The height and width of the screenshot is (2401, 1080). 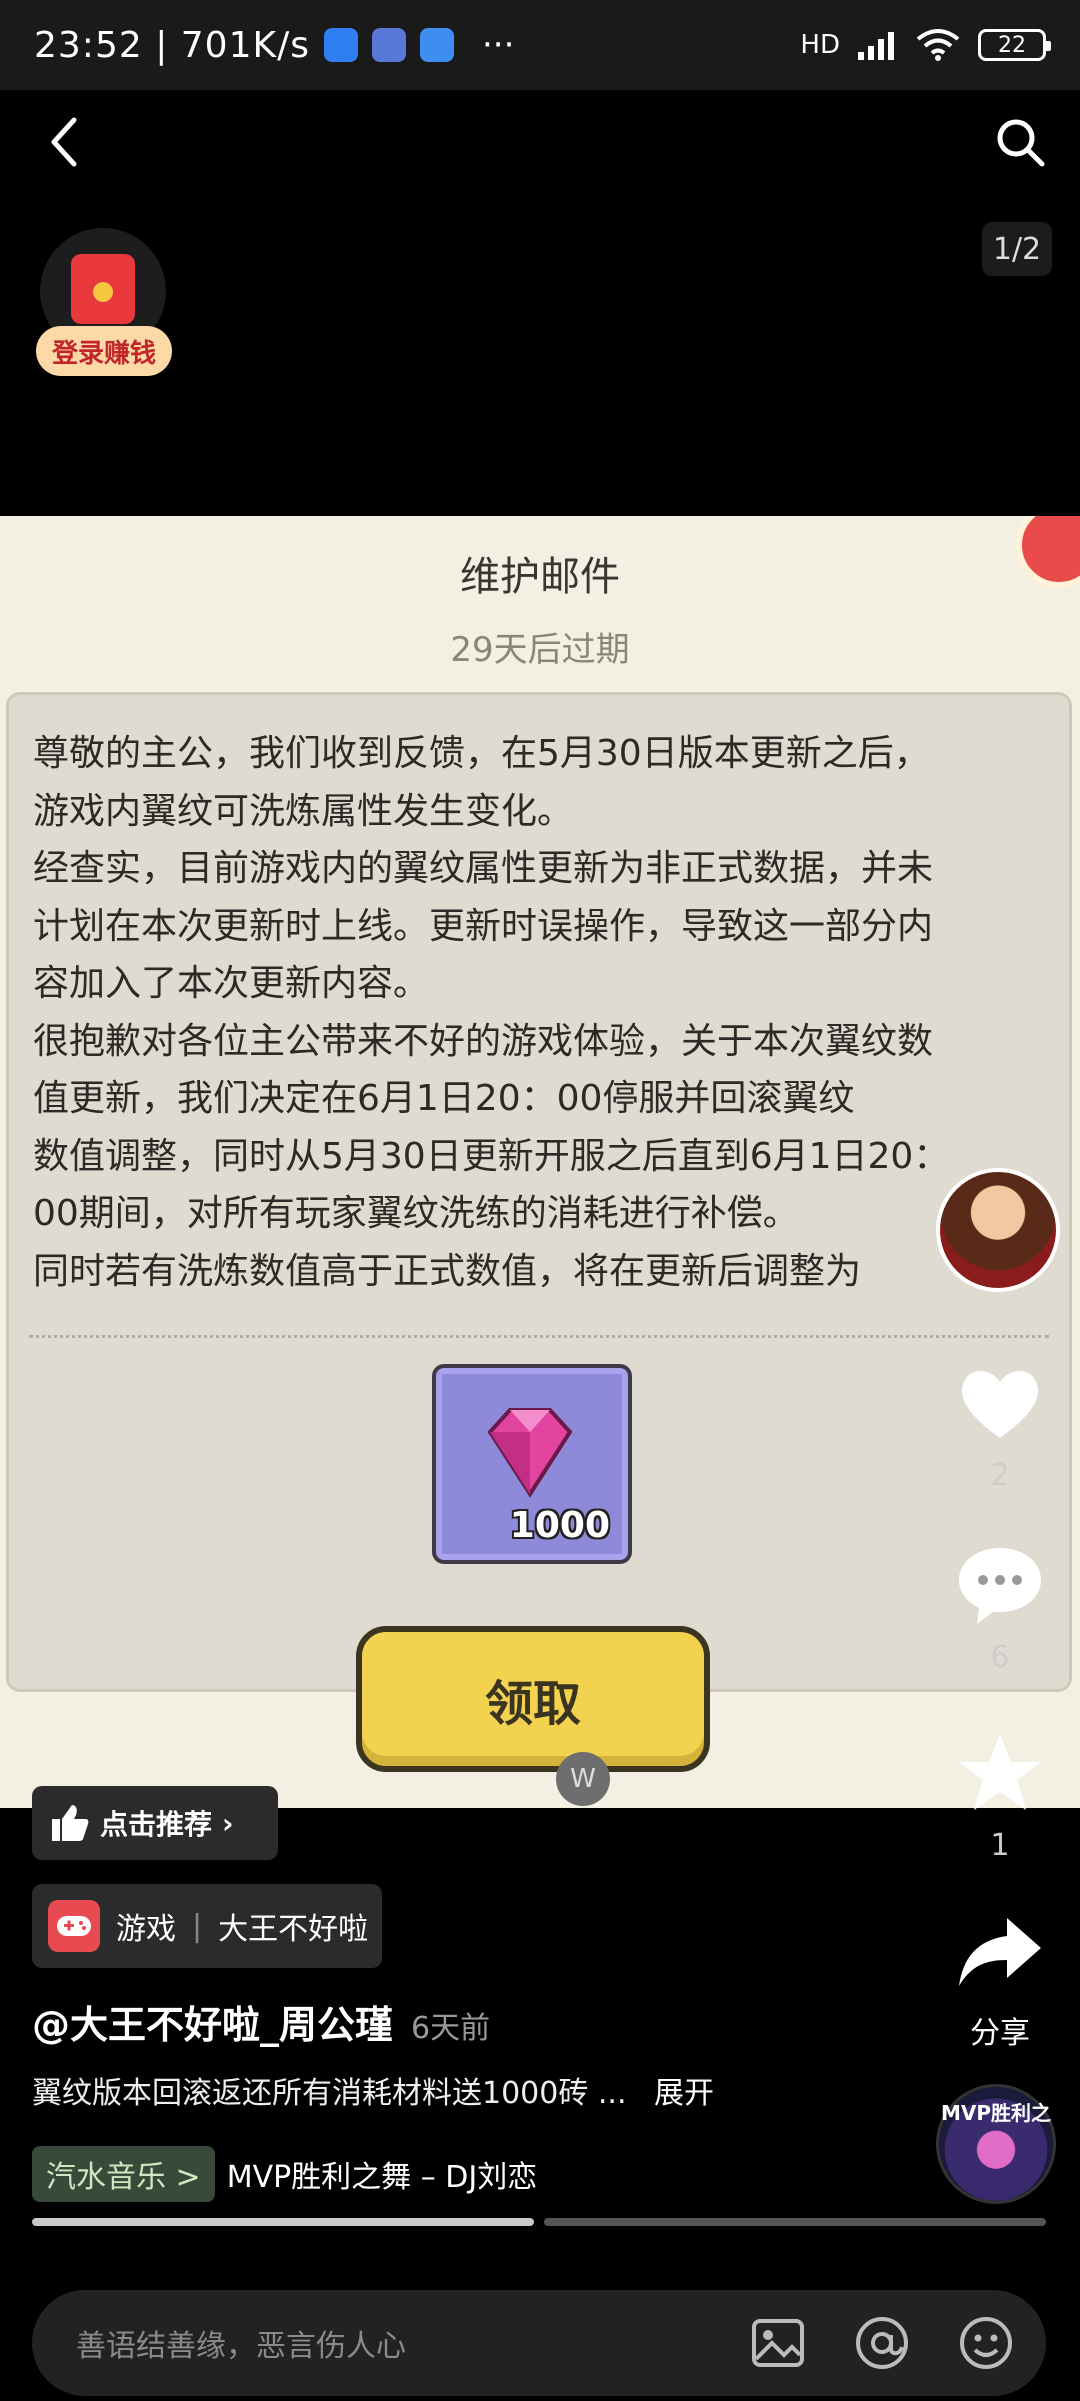 I want to click on share-icon, so click(x=1000, y=1952).